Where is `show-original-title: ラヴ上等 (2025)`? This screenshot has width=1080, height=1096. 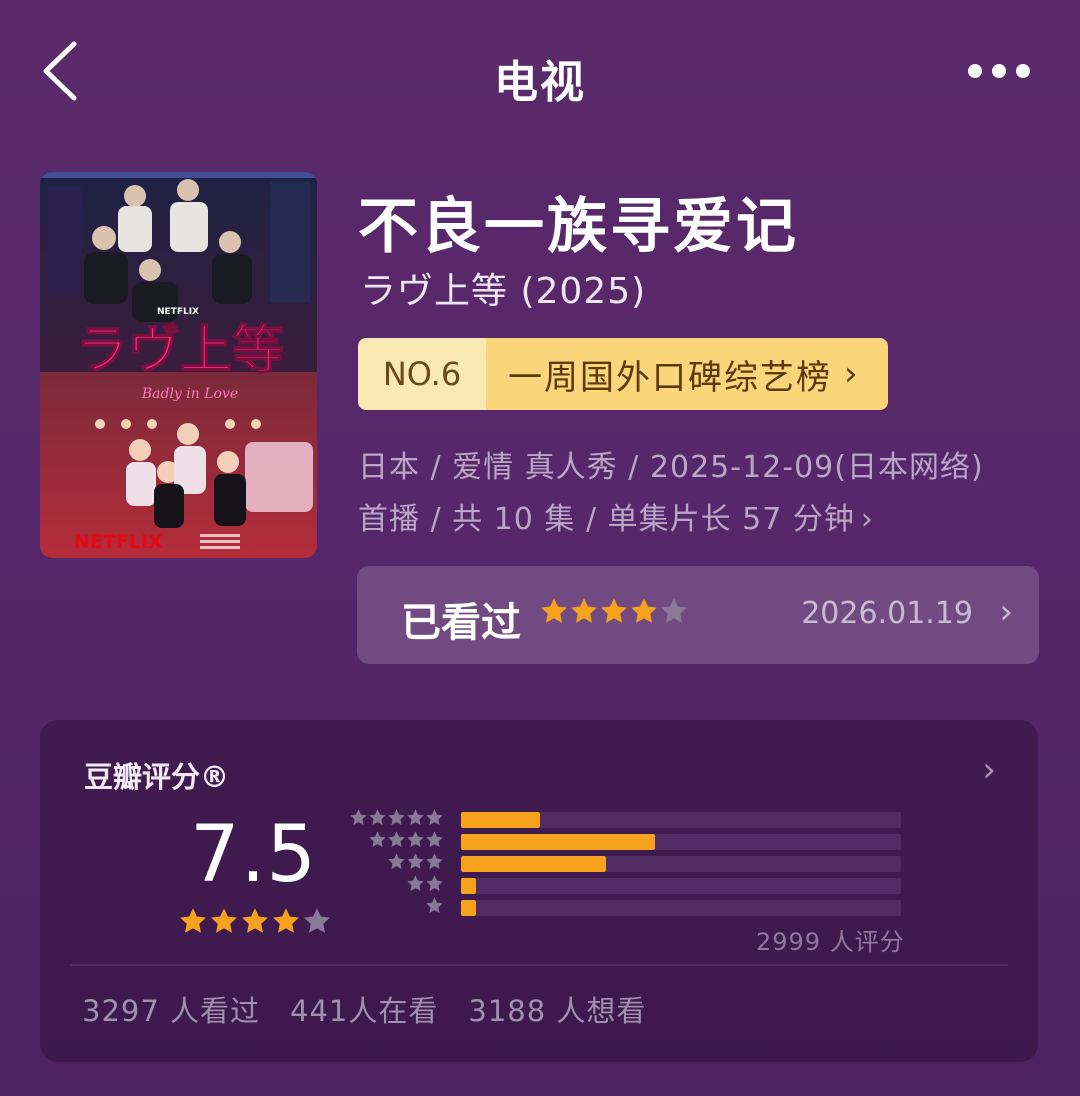
show-original-title: ラヴ上等 (2025) is located at coordinates (503, 291).